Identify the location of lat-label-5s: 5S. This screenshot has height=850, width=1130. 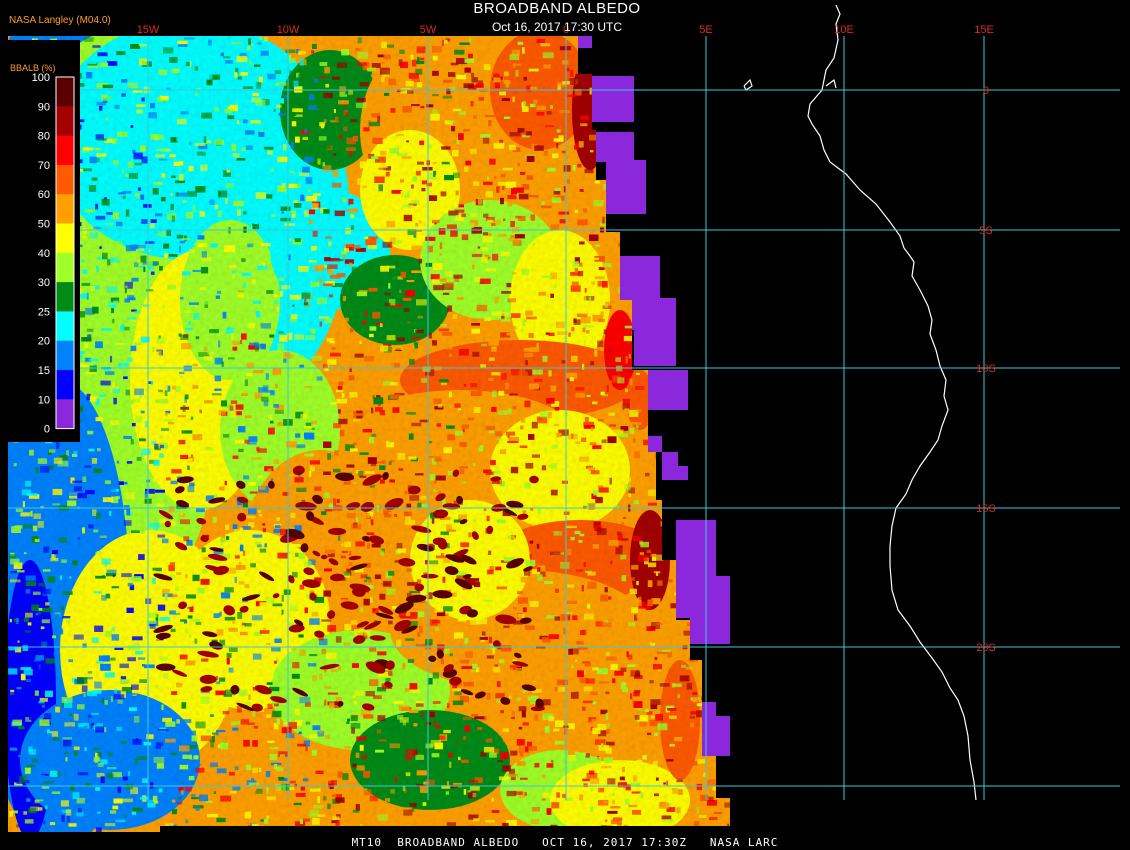
(985, 231).